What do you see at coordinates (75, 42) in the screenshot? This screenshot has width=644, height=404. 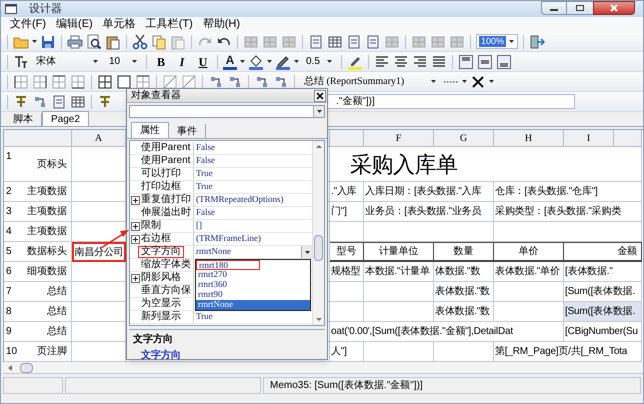 I see `printer-icon` at bounding box center [75, 42].